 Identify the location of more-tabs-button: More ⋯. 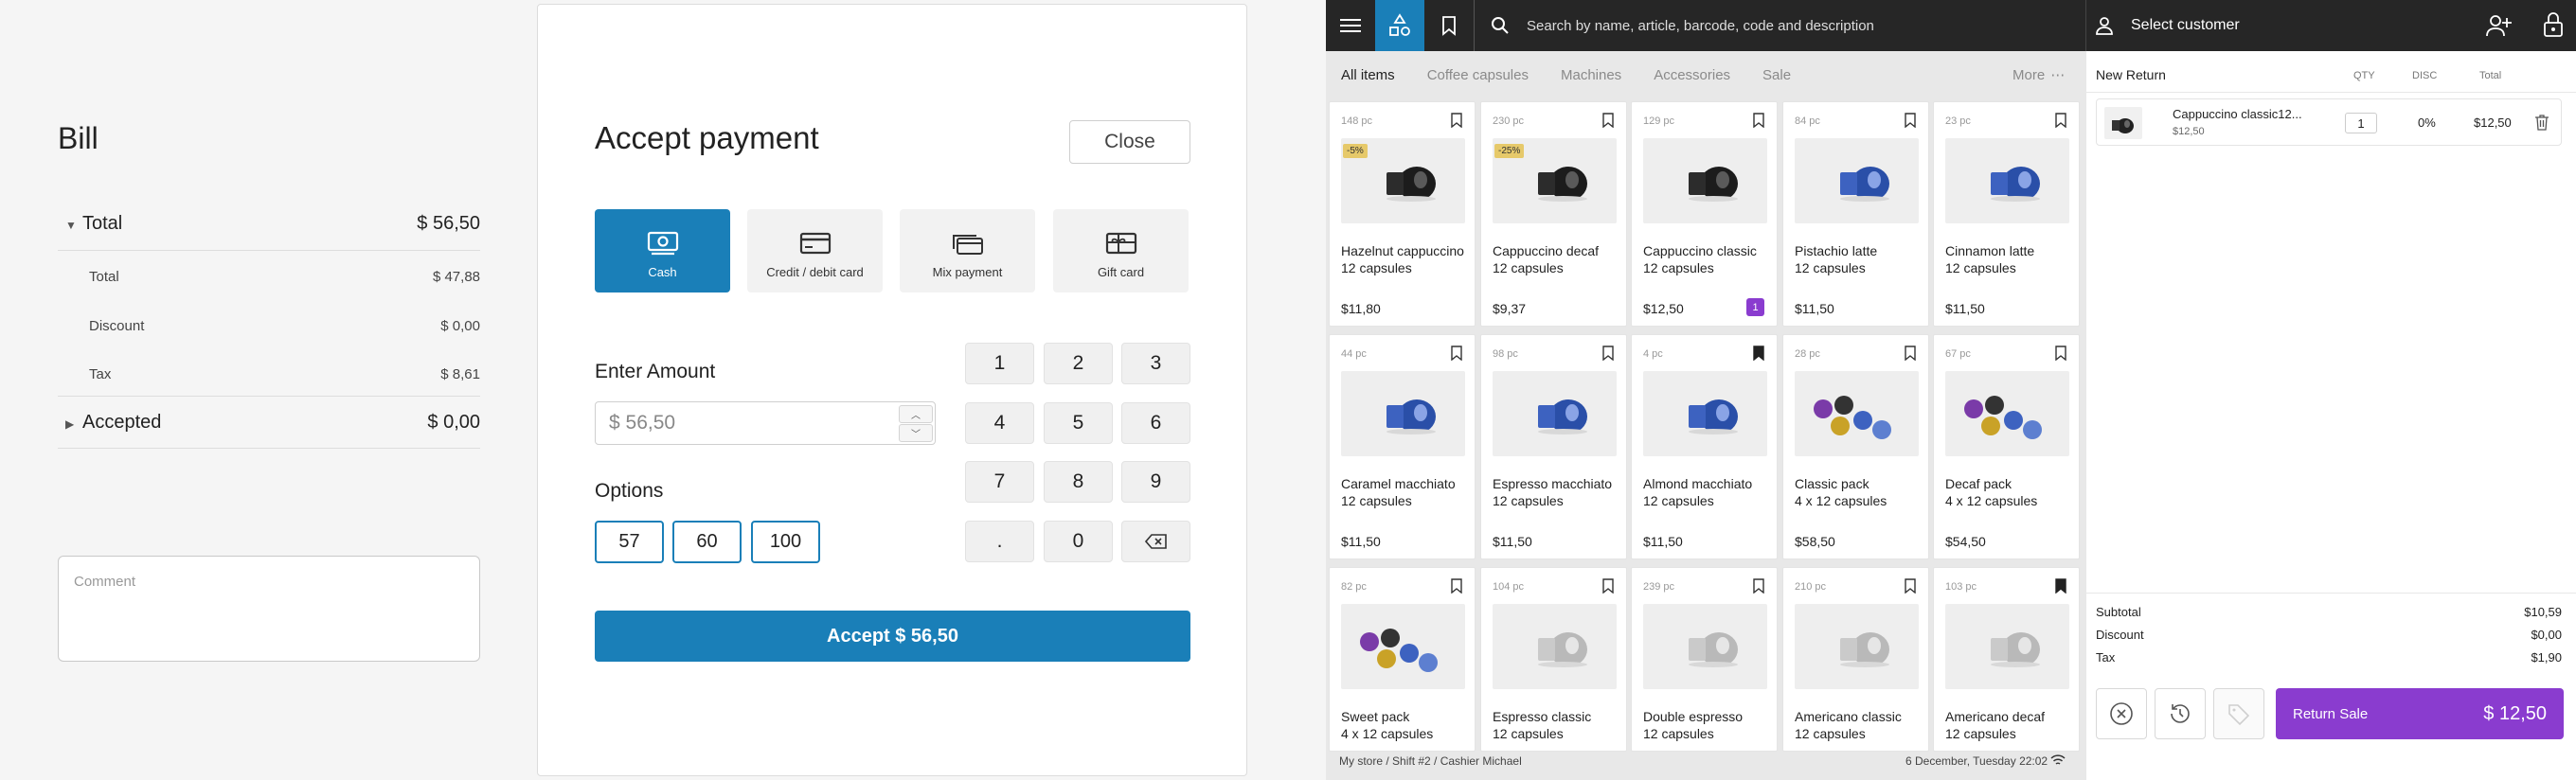
(2039, 75).